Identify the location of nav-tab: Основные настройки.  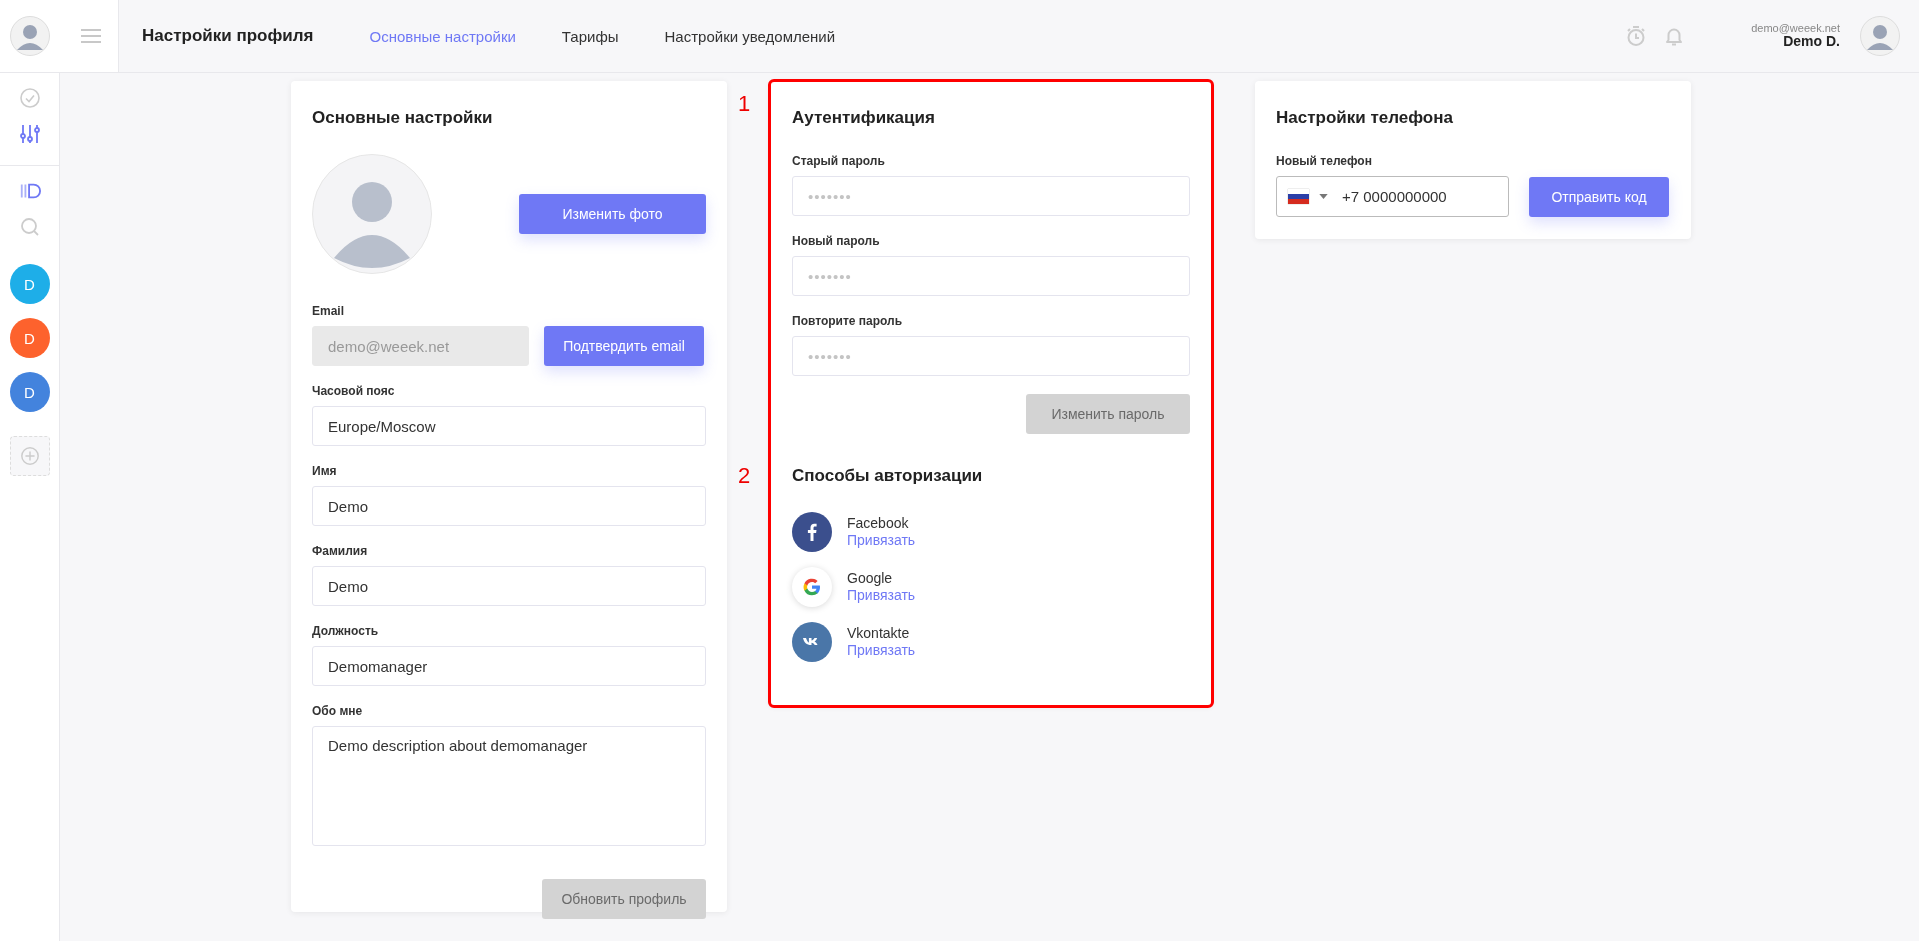
(442, 36).